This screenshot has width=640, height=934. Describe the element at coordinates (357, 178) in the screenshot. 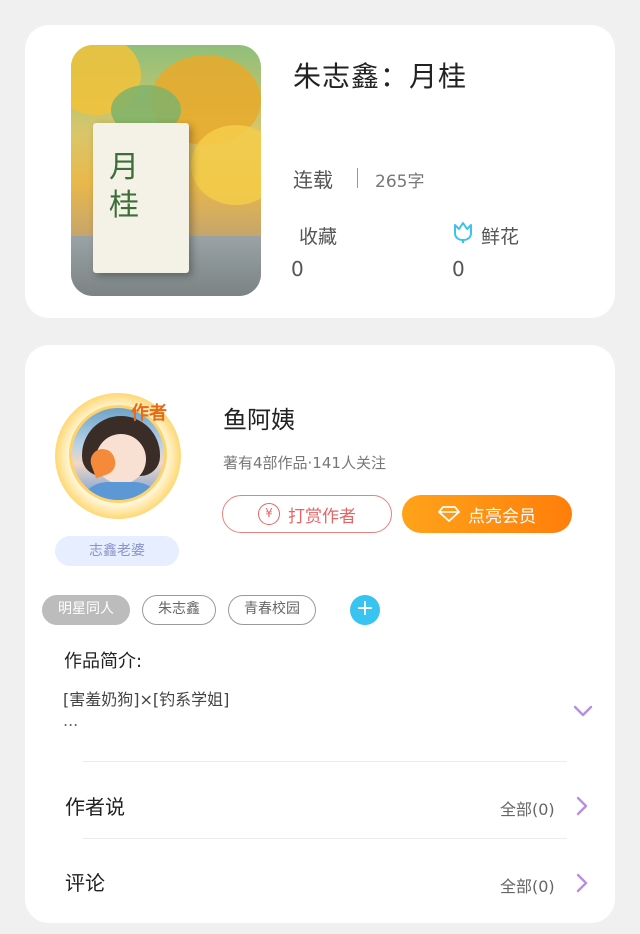

I see `status-divider` at that location.